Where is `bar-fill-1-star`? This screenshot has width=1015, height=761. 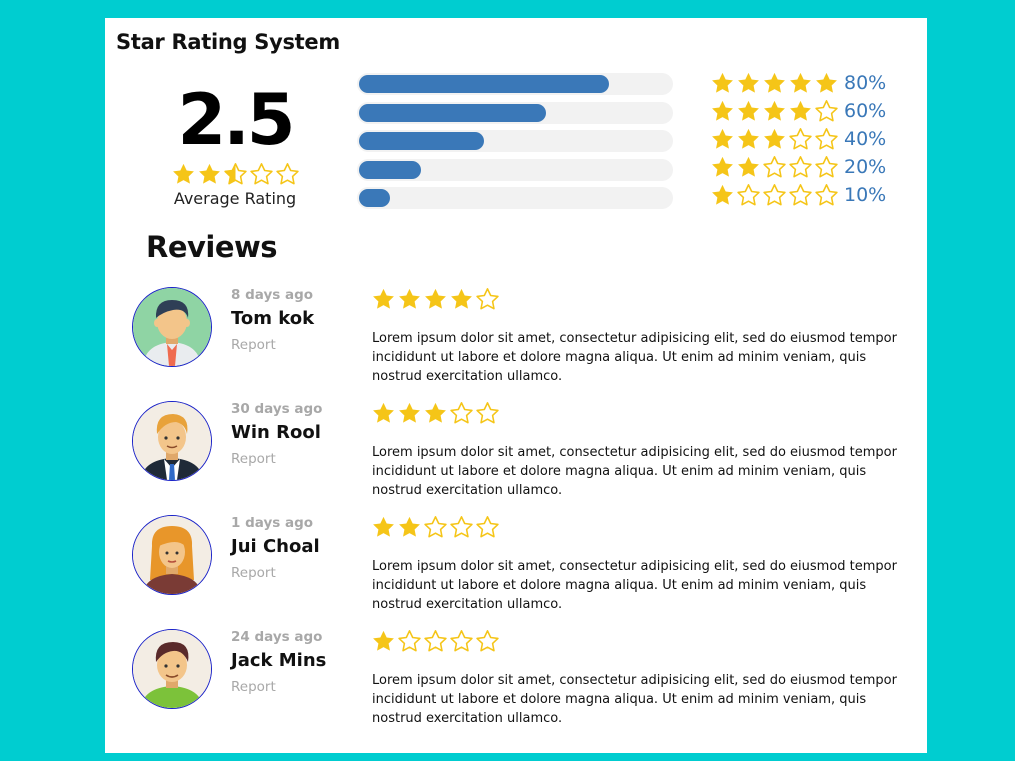 bar-fill-1-star is located at coordinates (374, 198).